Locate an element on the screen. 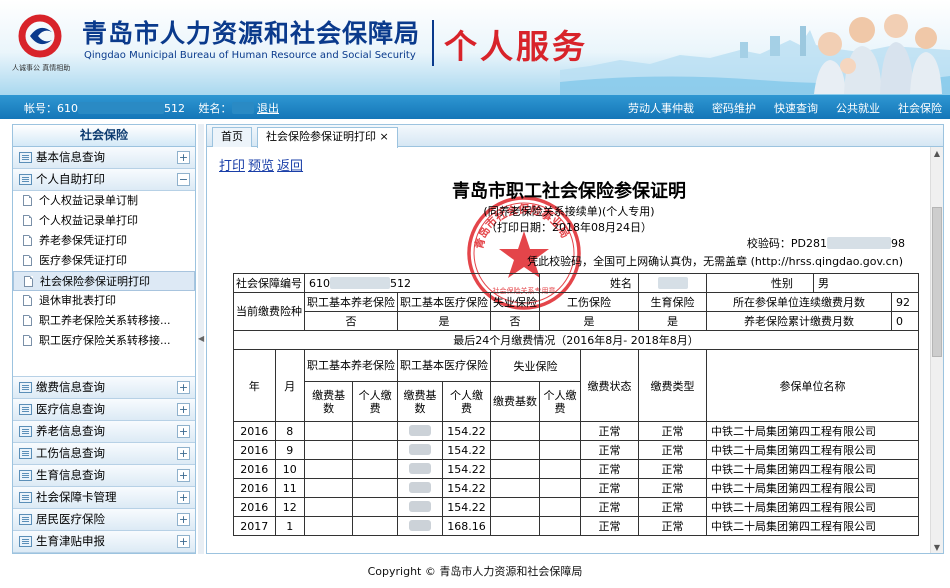 Image resolution: width=950 pixels, height=588 pixels. account-info: 帐号：610 512 姓名： 退出 is located at coordinates (151, 108).